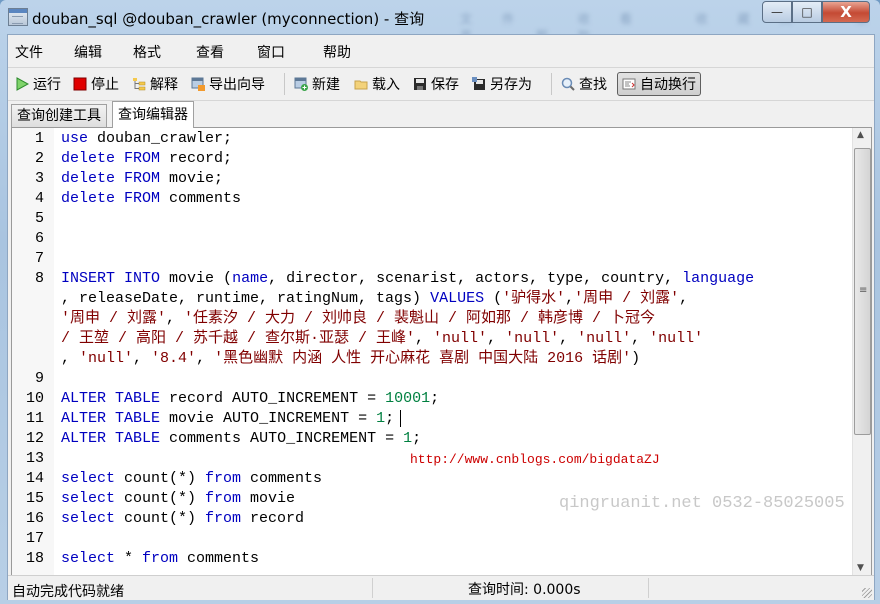 This screenshot has height=604, width=880. Describe the element at coordinates (39, 198) in the screenshot. I see `line-number: 4` at that location.